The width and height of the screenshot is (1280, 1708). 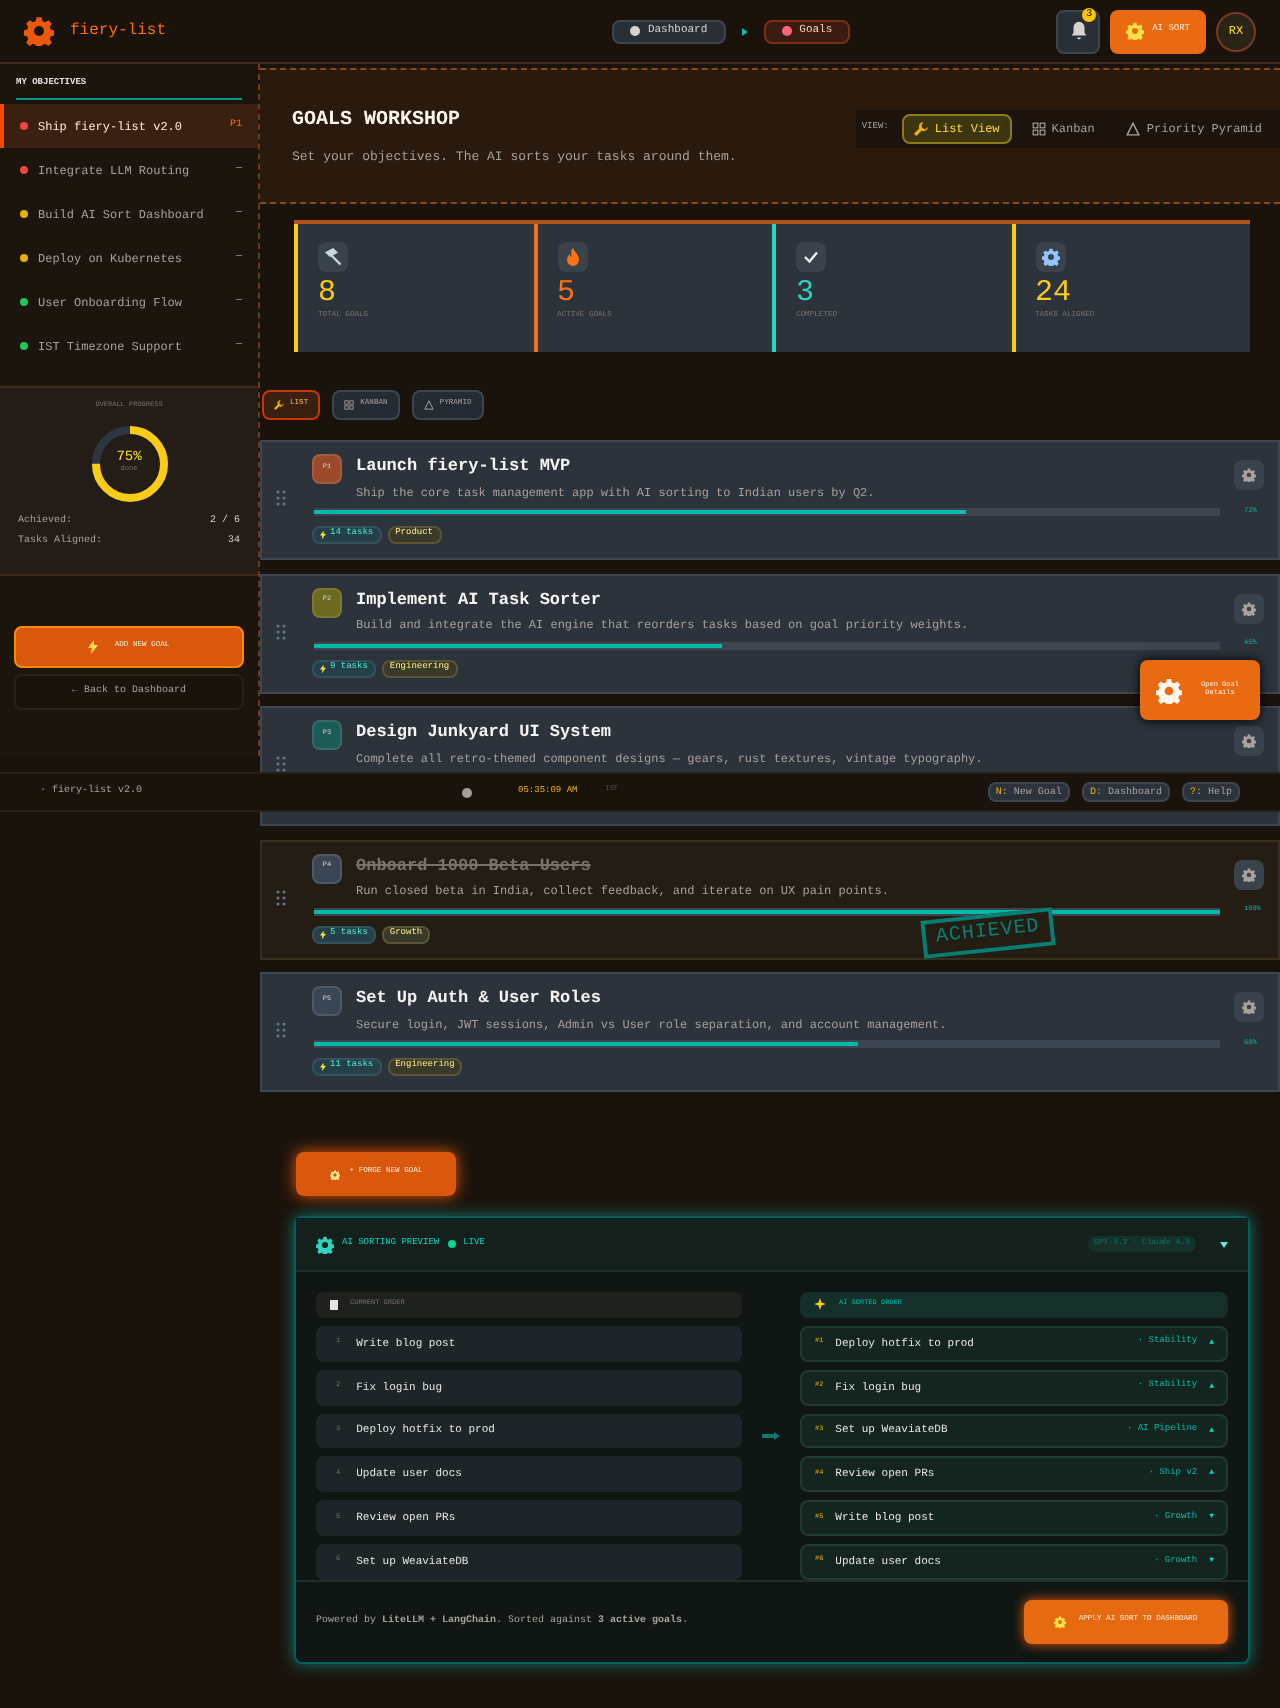 What do you see at coordinates (474, 866) in the screenshot?
I see `goal-title: Onboard 1000 Beta Users` at bounding box center [474, 866].